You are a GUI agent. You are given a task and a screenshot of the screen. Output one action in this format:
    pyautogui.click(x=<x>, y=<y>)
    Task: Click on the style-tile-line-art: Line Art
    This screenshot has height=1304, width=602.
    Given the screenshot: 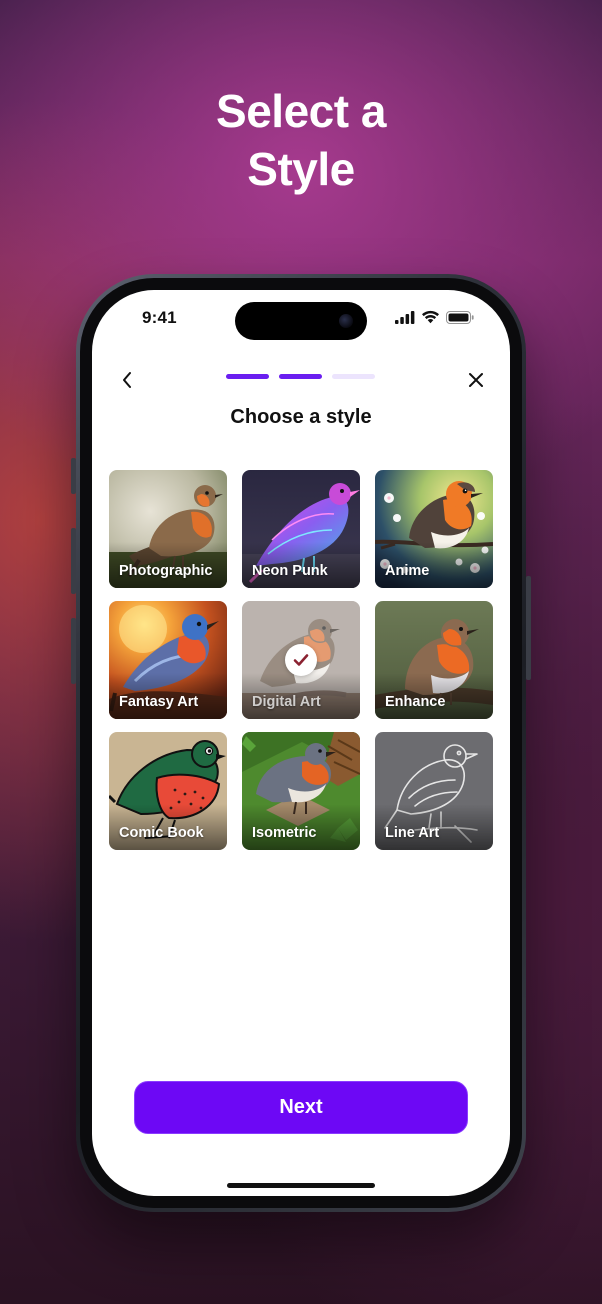 What is the action you would take?
    pyautogui.click(x=434, y=791)
    